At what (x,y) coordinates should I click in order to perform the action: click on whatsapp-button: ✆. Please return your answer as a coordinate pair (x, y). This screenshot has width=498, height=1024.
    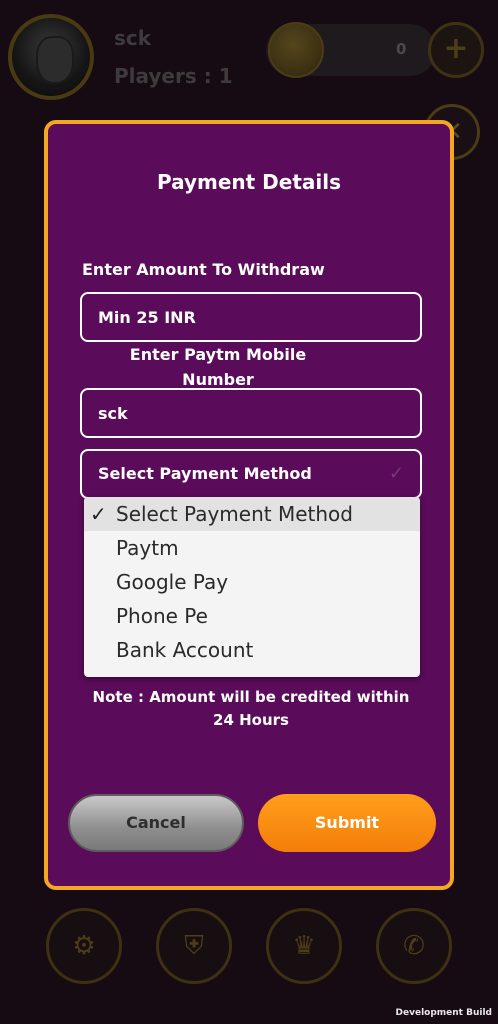
    Looking at the image, I should click on (414, 946).